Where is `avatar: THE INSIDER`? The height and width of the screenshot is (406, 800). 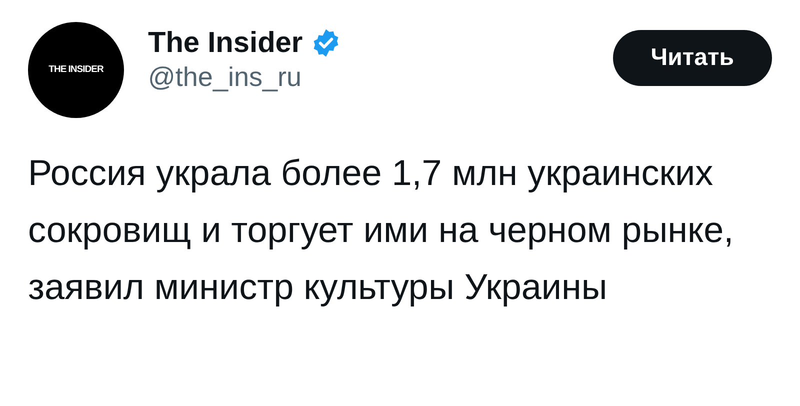
avatar: THE INSIDER is located at coordinates (76, 70).